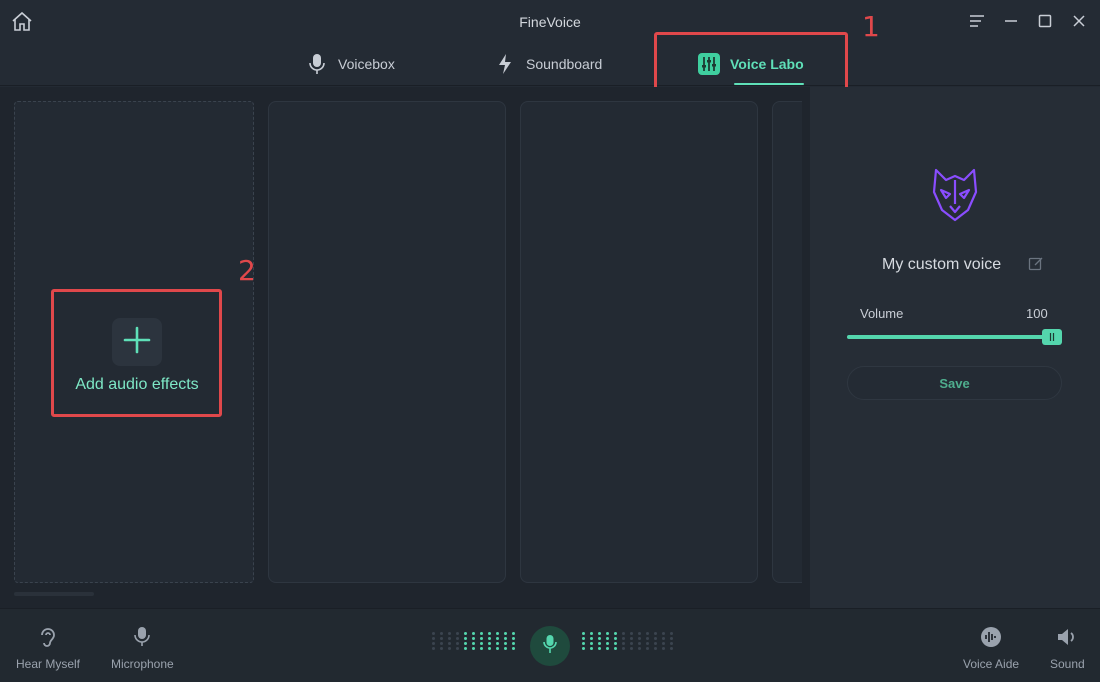 Image resolution: width=1100 pixels, height=682 pixels. I want to click on microphone-label: Microphone, so click(142, 664).